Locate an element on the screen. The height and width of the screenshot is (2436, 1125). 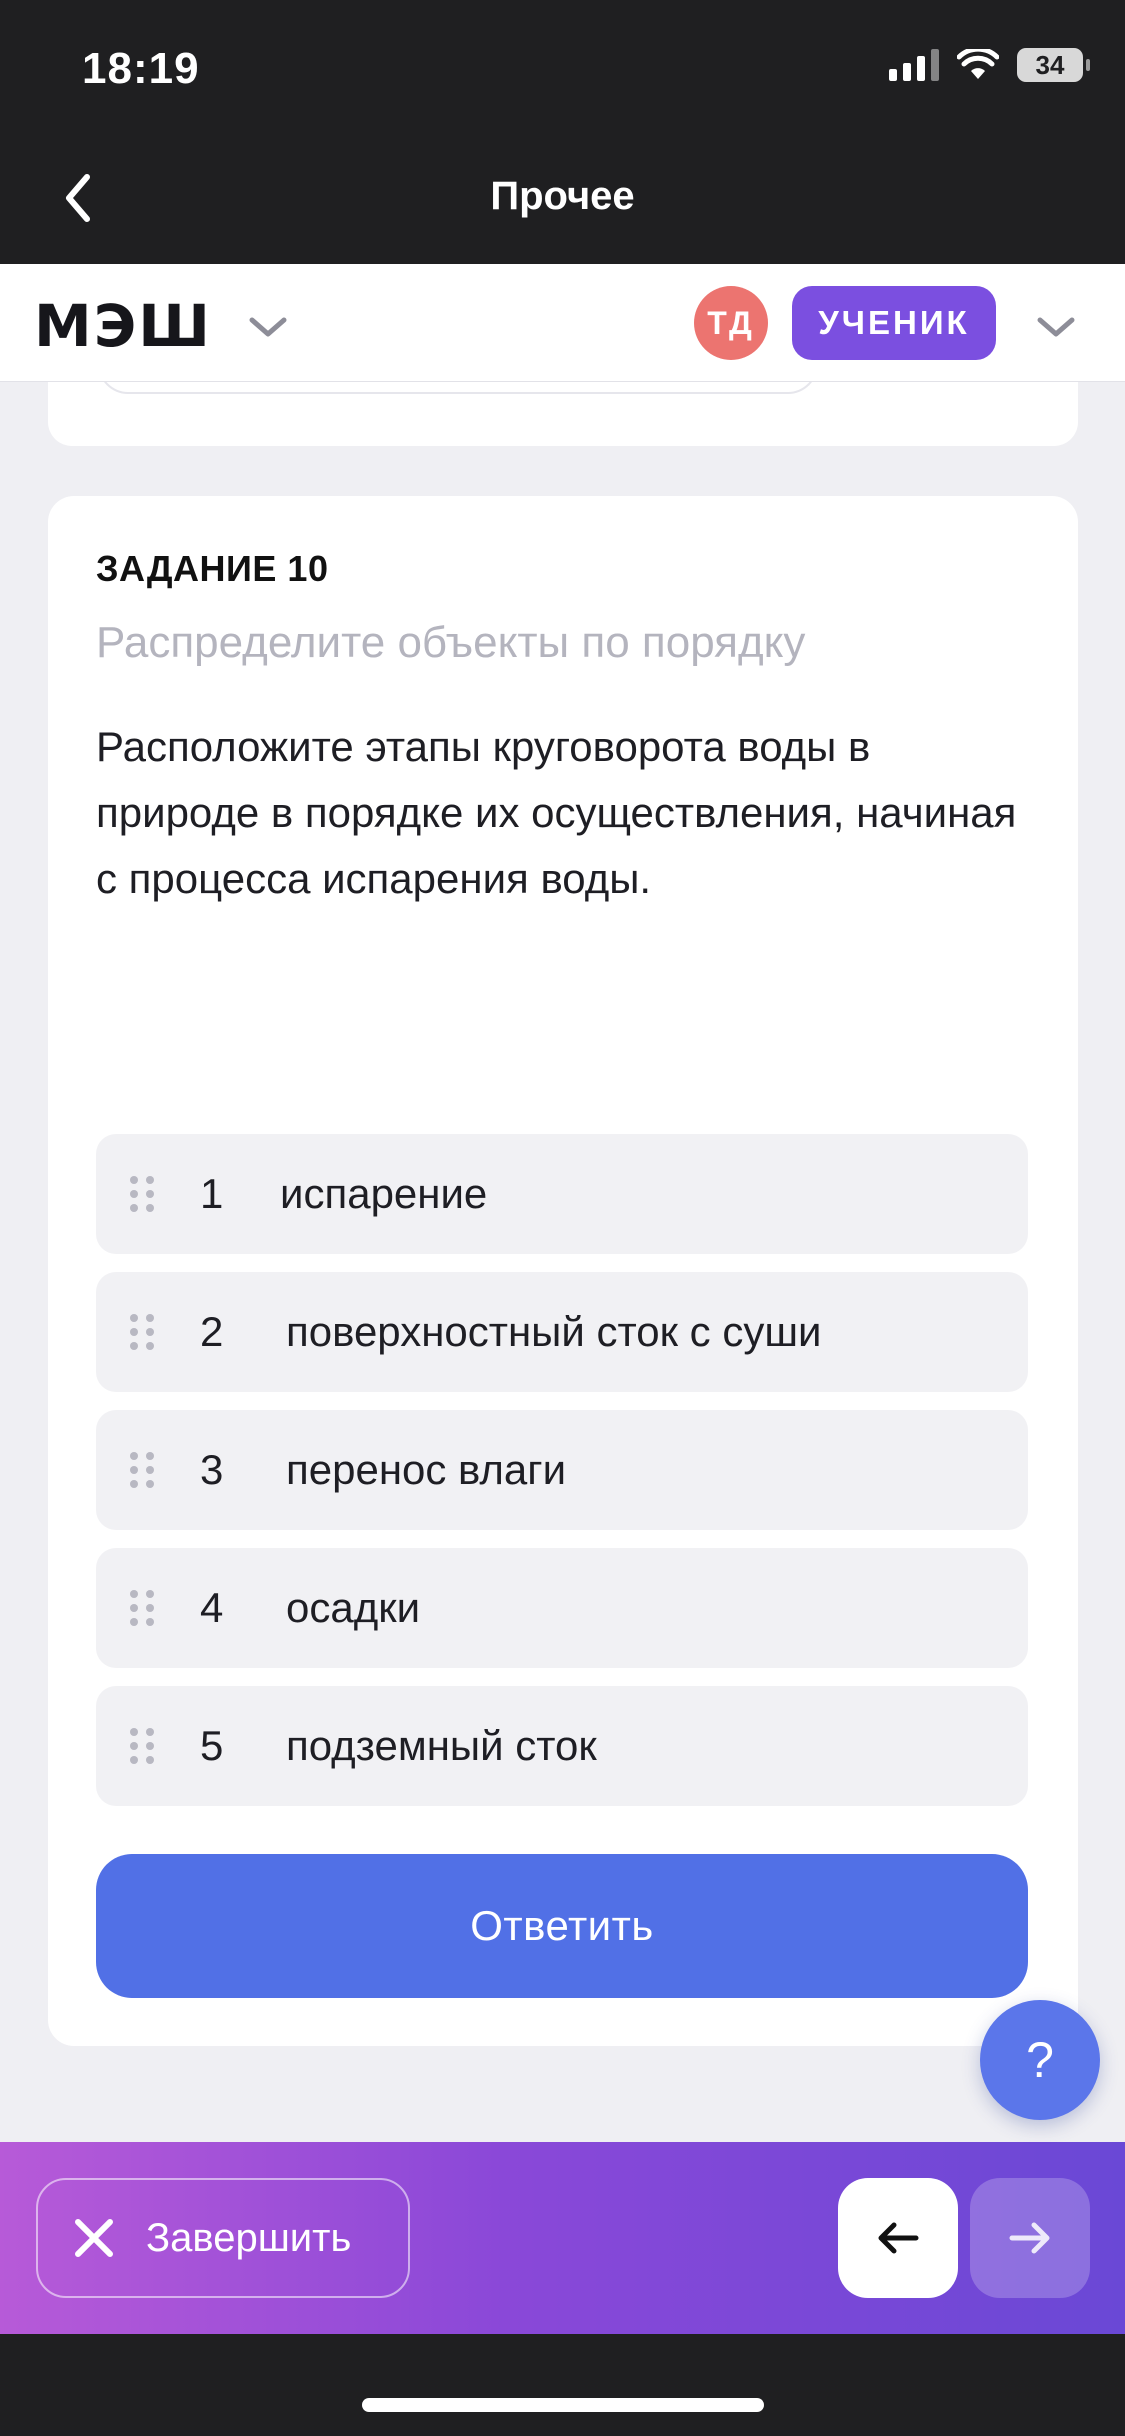
next-task-button is located at coordinates (1030, 2238).